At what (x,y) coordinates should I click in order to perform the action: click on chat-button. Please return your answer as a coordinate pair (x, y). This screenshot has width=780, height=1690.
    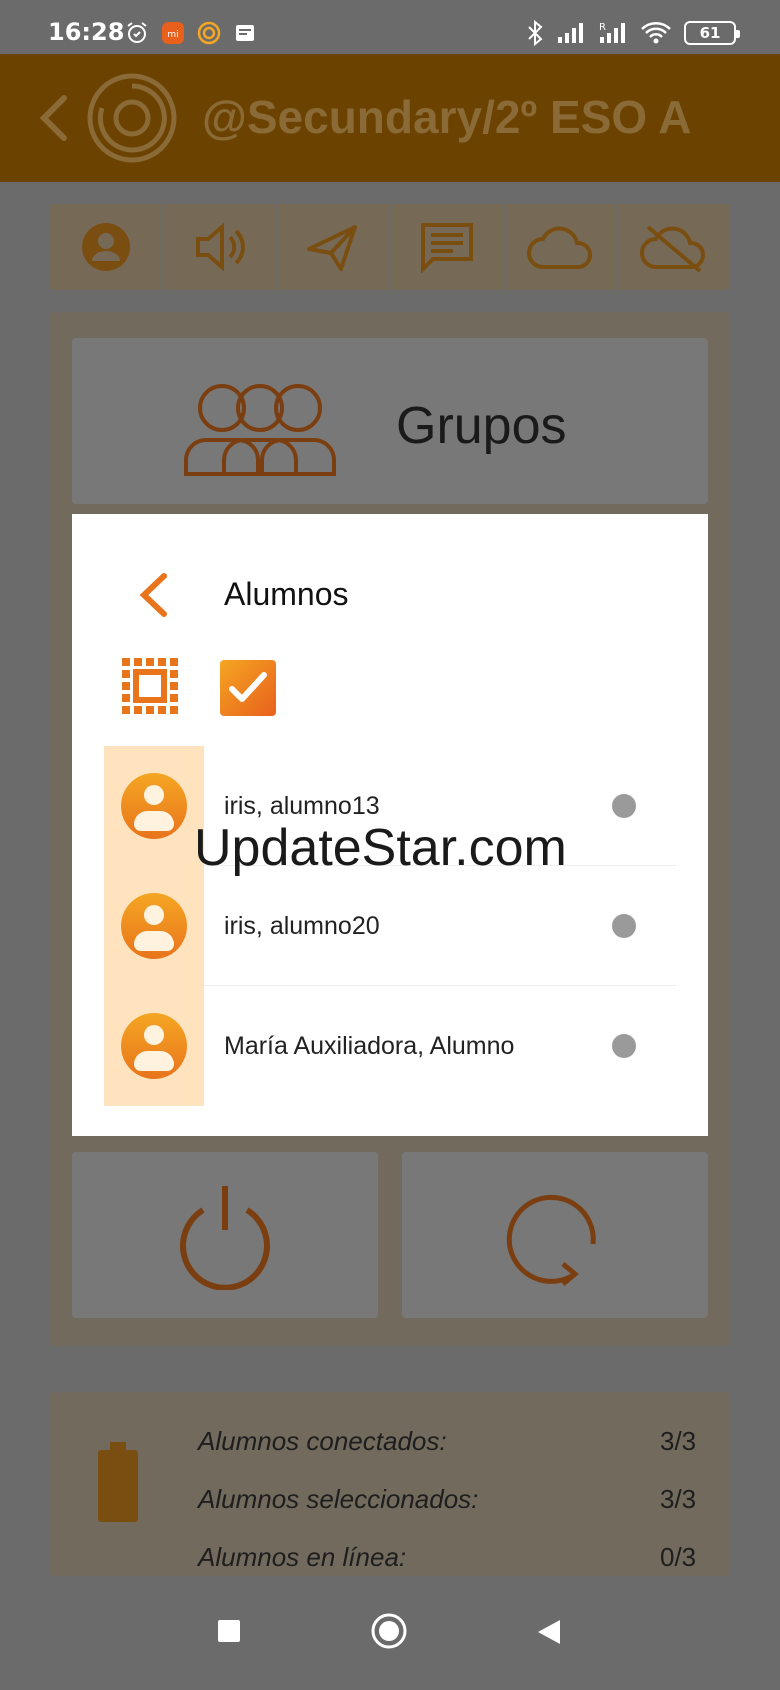
    Looking at the image, I should click on (448, 247).